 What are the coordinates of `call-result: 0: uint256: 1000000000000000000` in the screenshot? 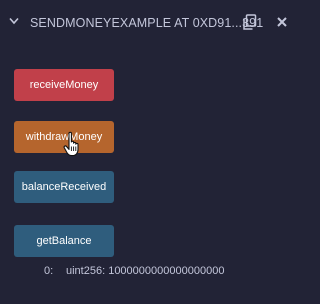 It's located at (134, 271).